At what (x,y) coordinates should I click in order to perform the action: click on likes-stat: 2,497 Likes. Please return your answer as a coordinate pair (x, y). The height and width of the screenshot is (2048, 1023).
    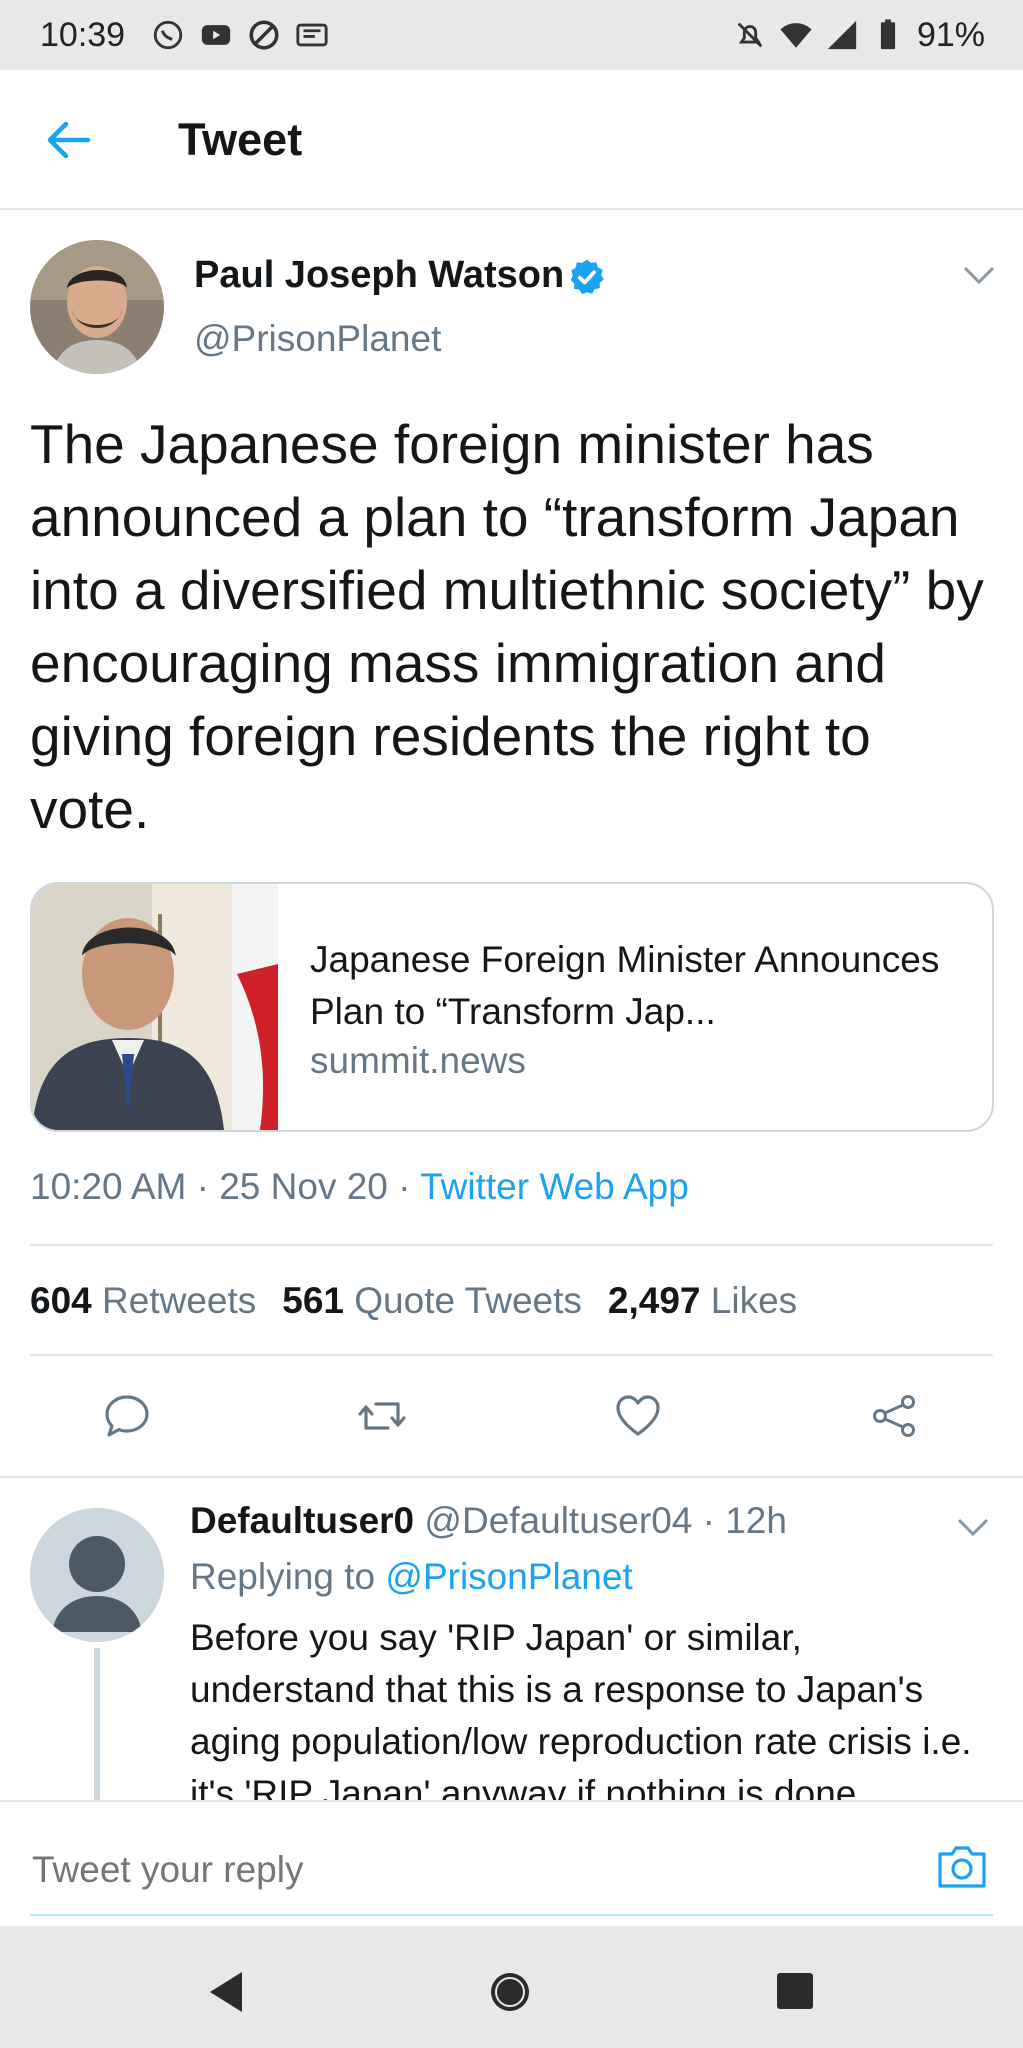
    Looking at the image, I should click on (702, 1300).